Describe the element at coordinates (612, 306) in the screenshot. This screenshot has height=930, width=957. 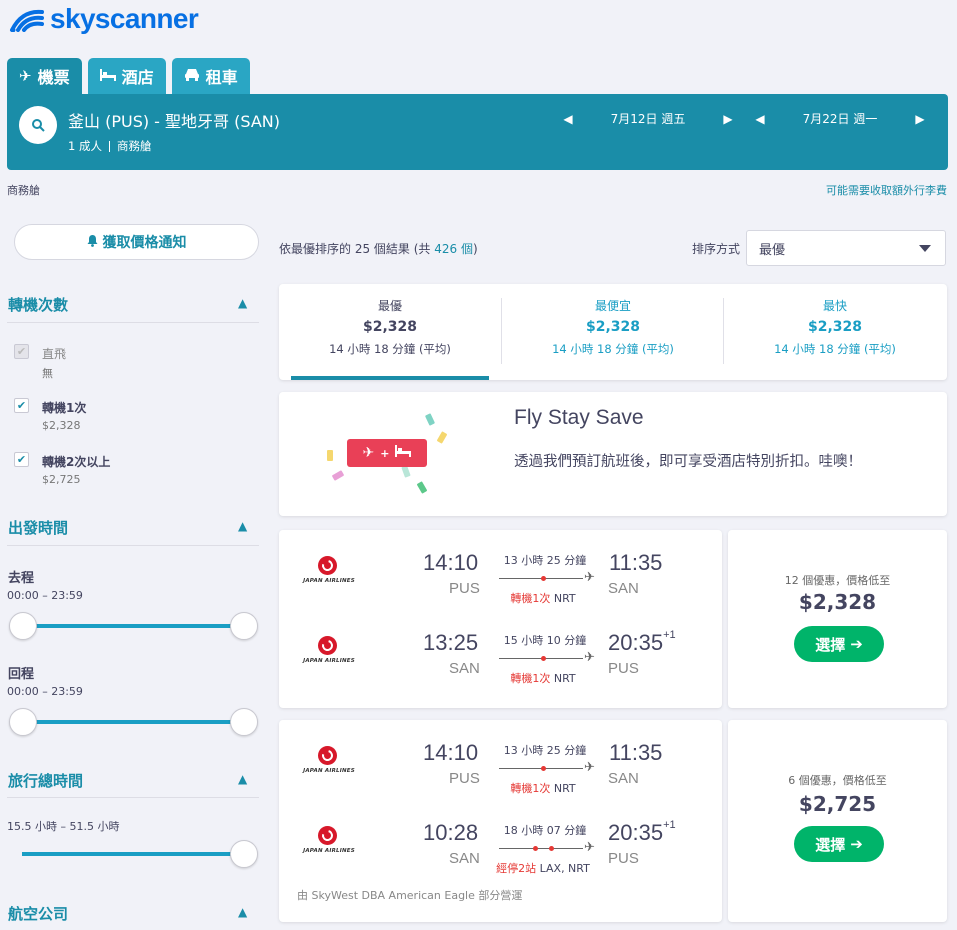
I see `sort-tab-title: 最便宜` at that location.